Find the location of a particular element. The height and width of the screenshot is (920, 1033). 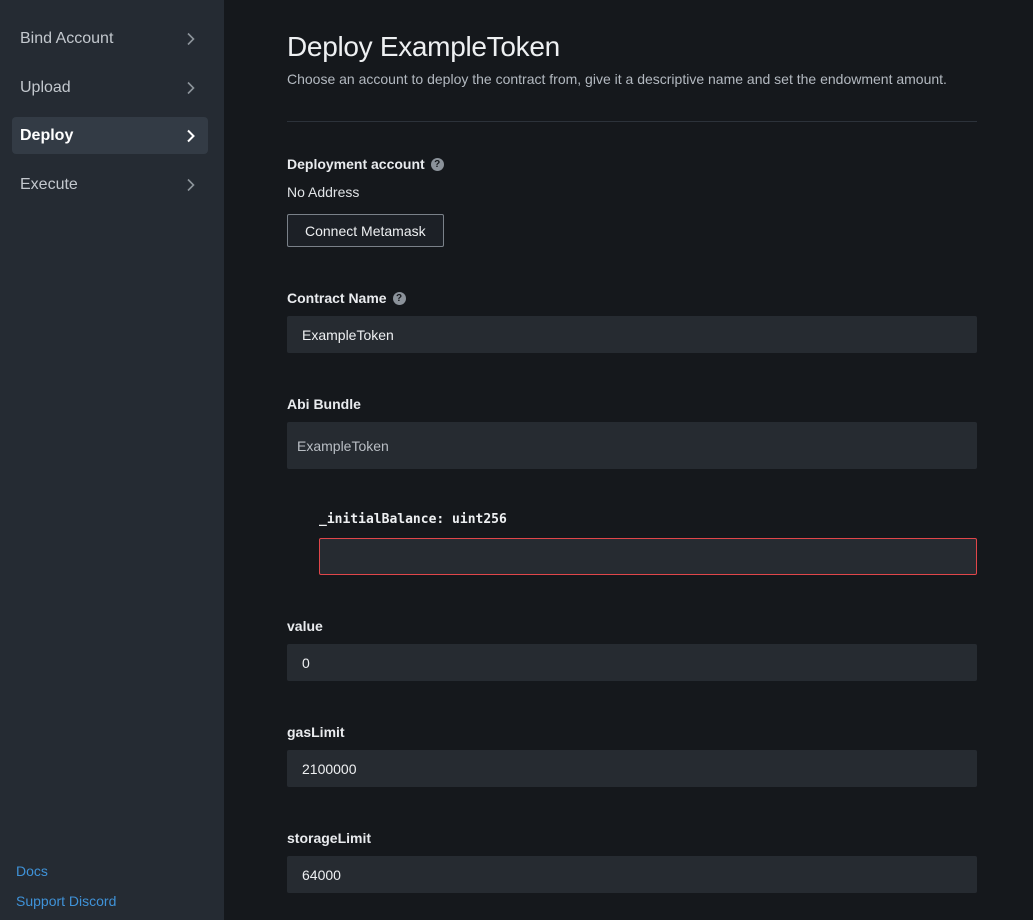

contract-name-label: Contract Name ? is located at coordinates (346, 298).